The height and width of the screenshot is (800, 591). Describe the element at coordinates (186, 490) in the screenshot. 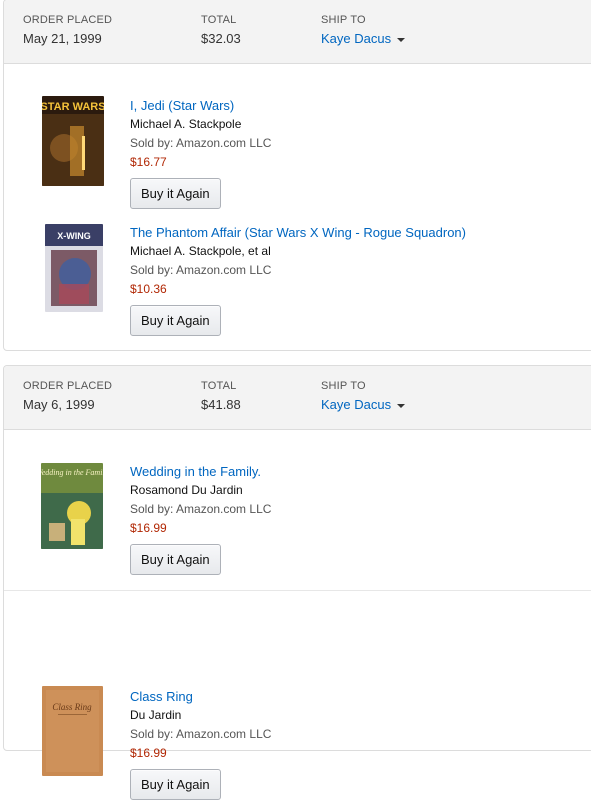

I see `item-author: Rosamond Du Jardin` at that location.